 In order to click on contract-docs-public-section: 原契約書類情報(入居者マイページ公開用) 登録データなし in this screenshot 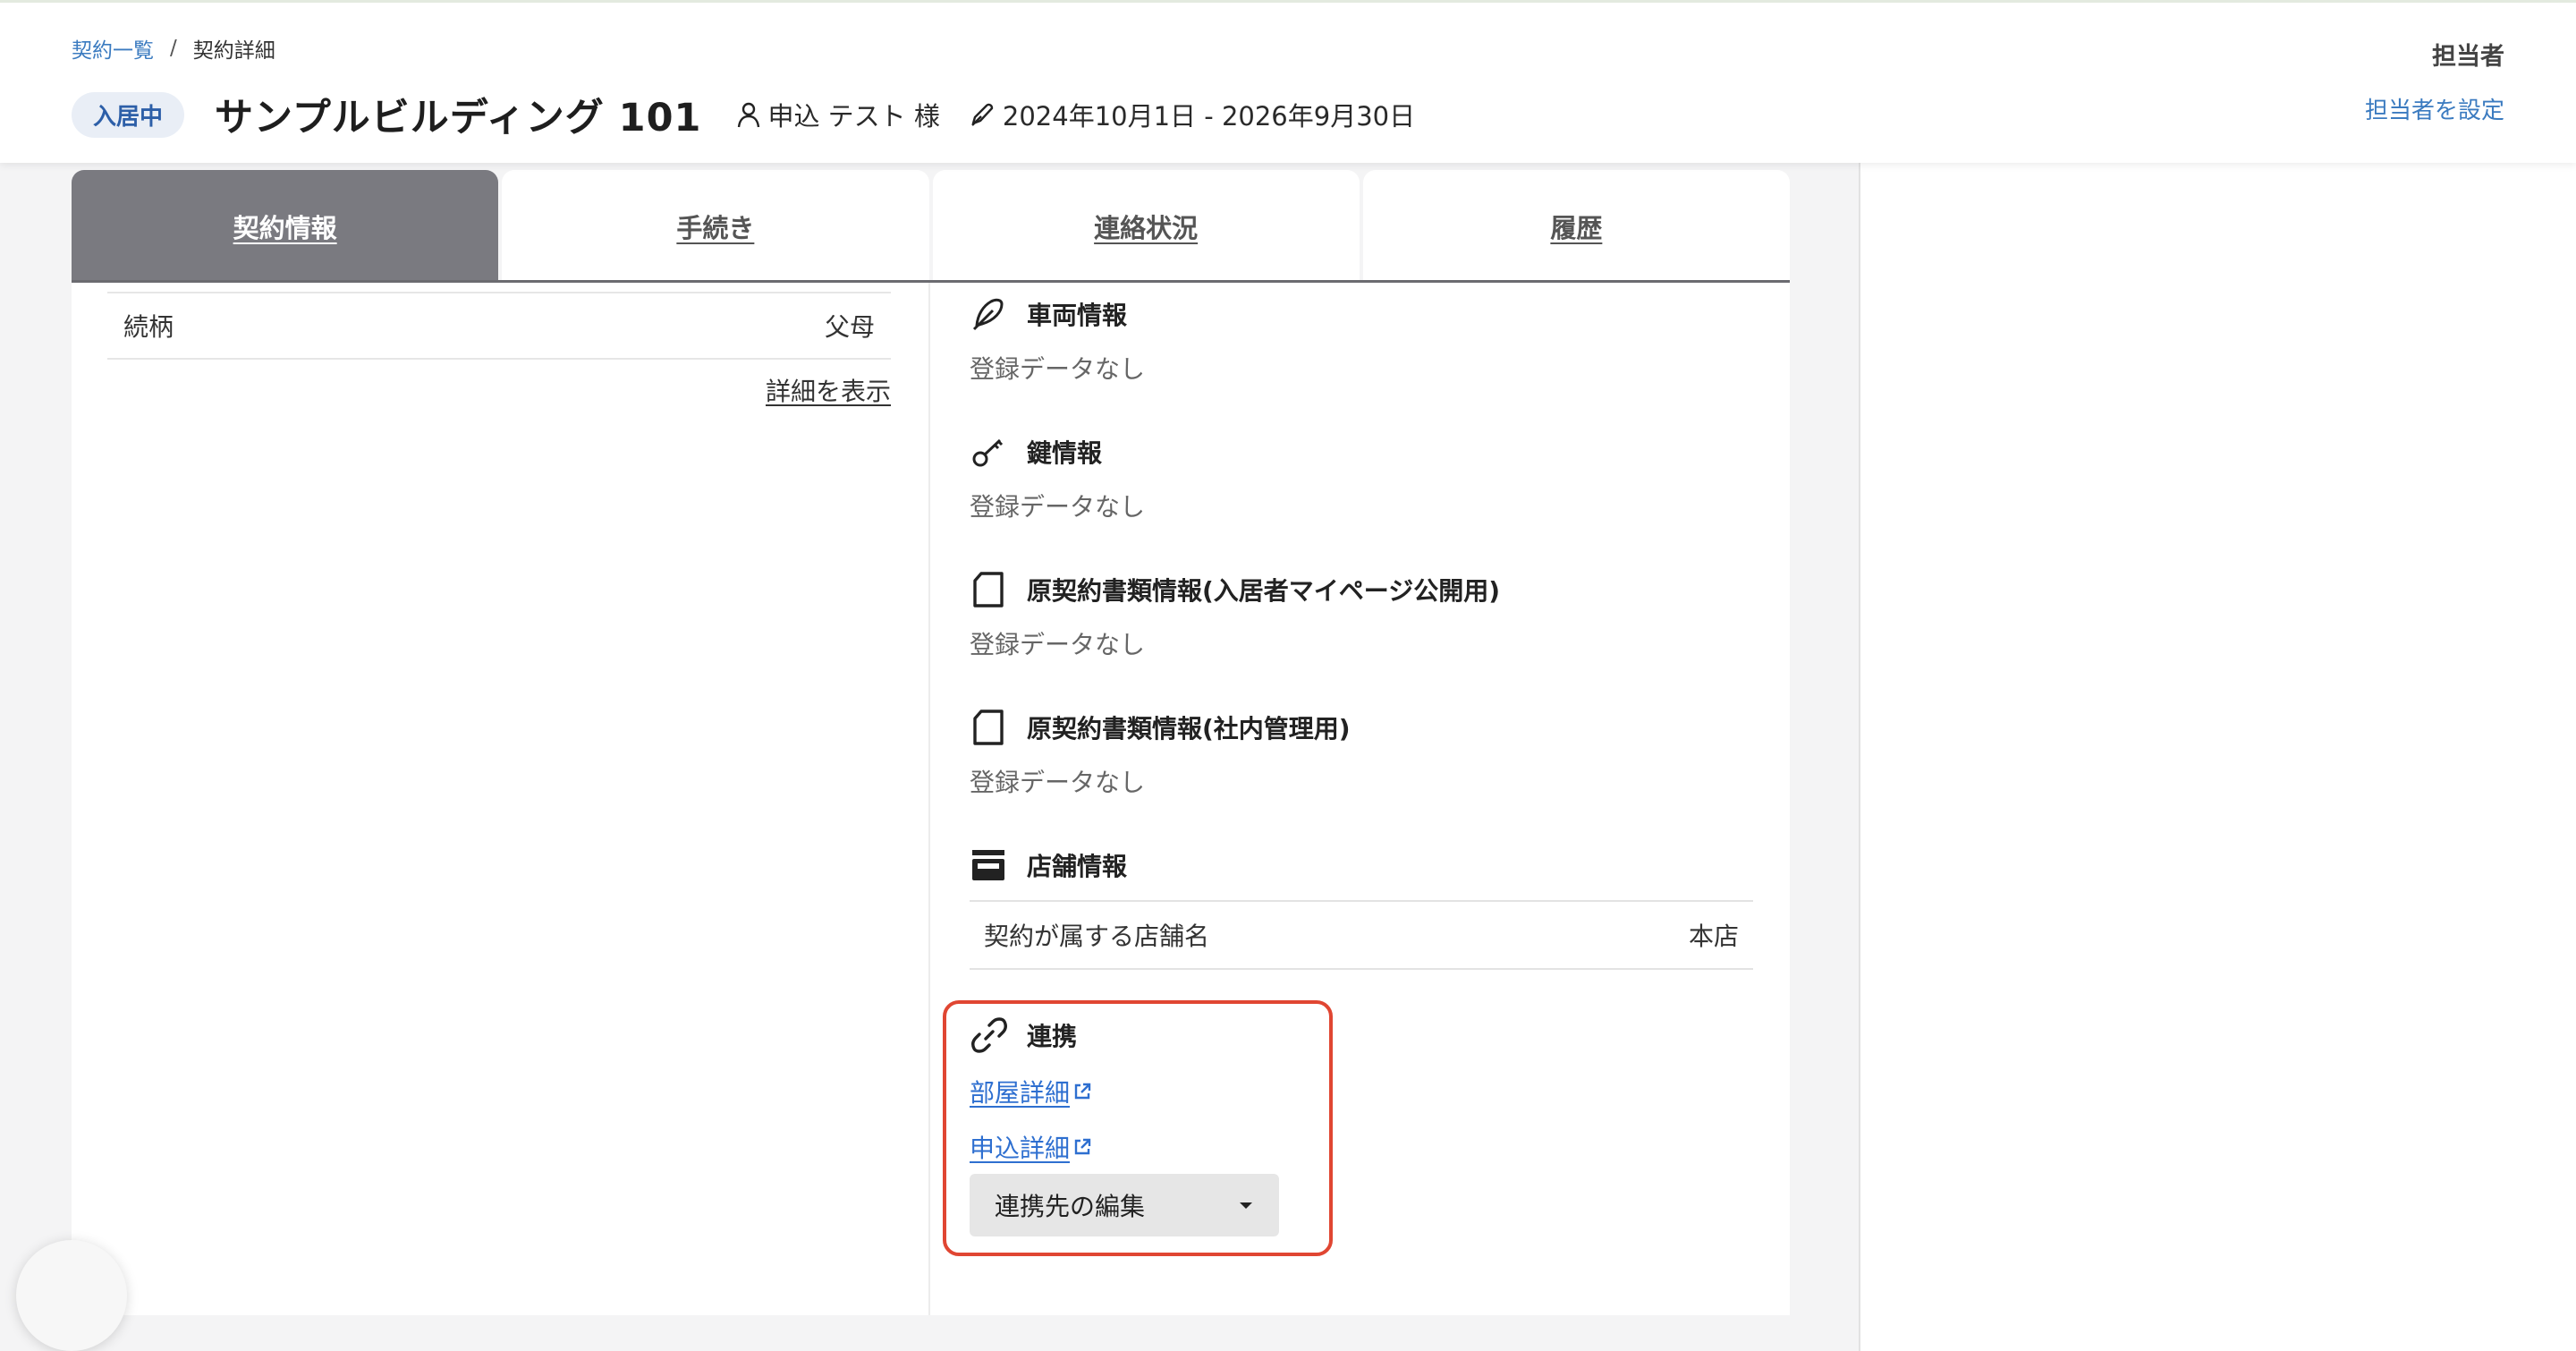, I will do `click(1361, 614)`.